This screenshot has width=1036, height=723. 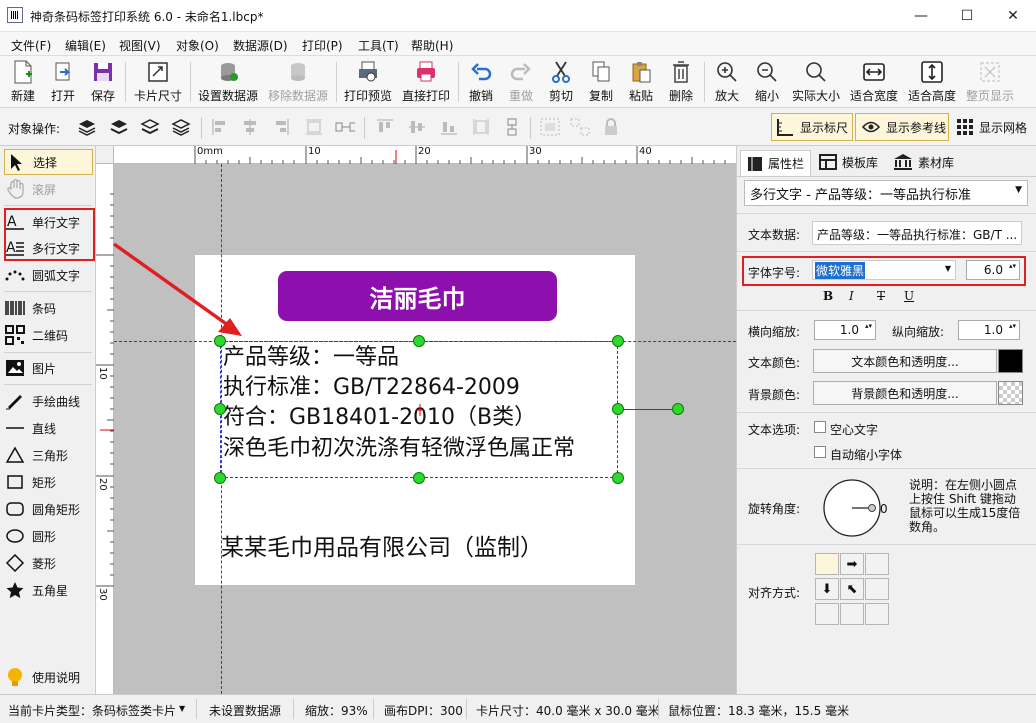 I want to click on card-size-button: 卡片尺寸, so click(x=158, y=83).